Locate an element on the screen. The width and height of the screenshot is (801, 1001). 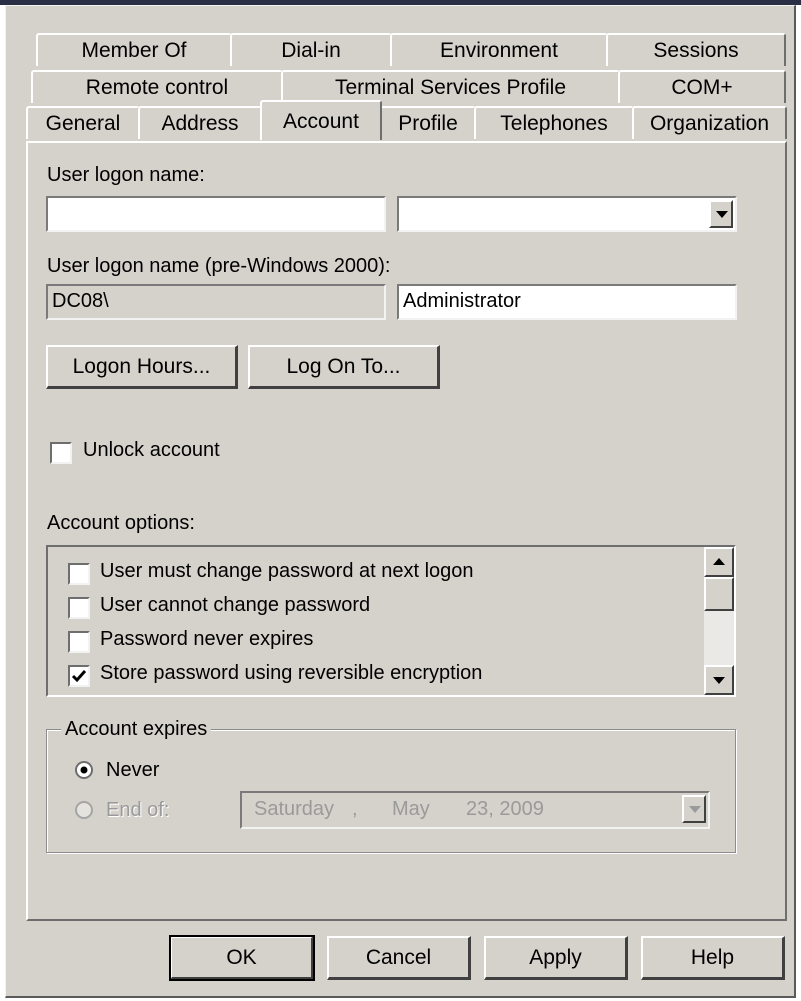
apply-button: Apply is located at coordinates (556, 958).